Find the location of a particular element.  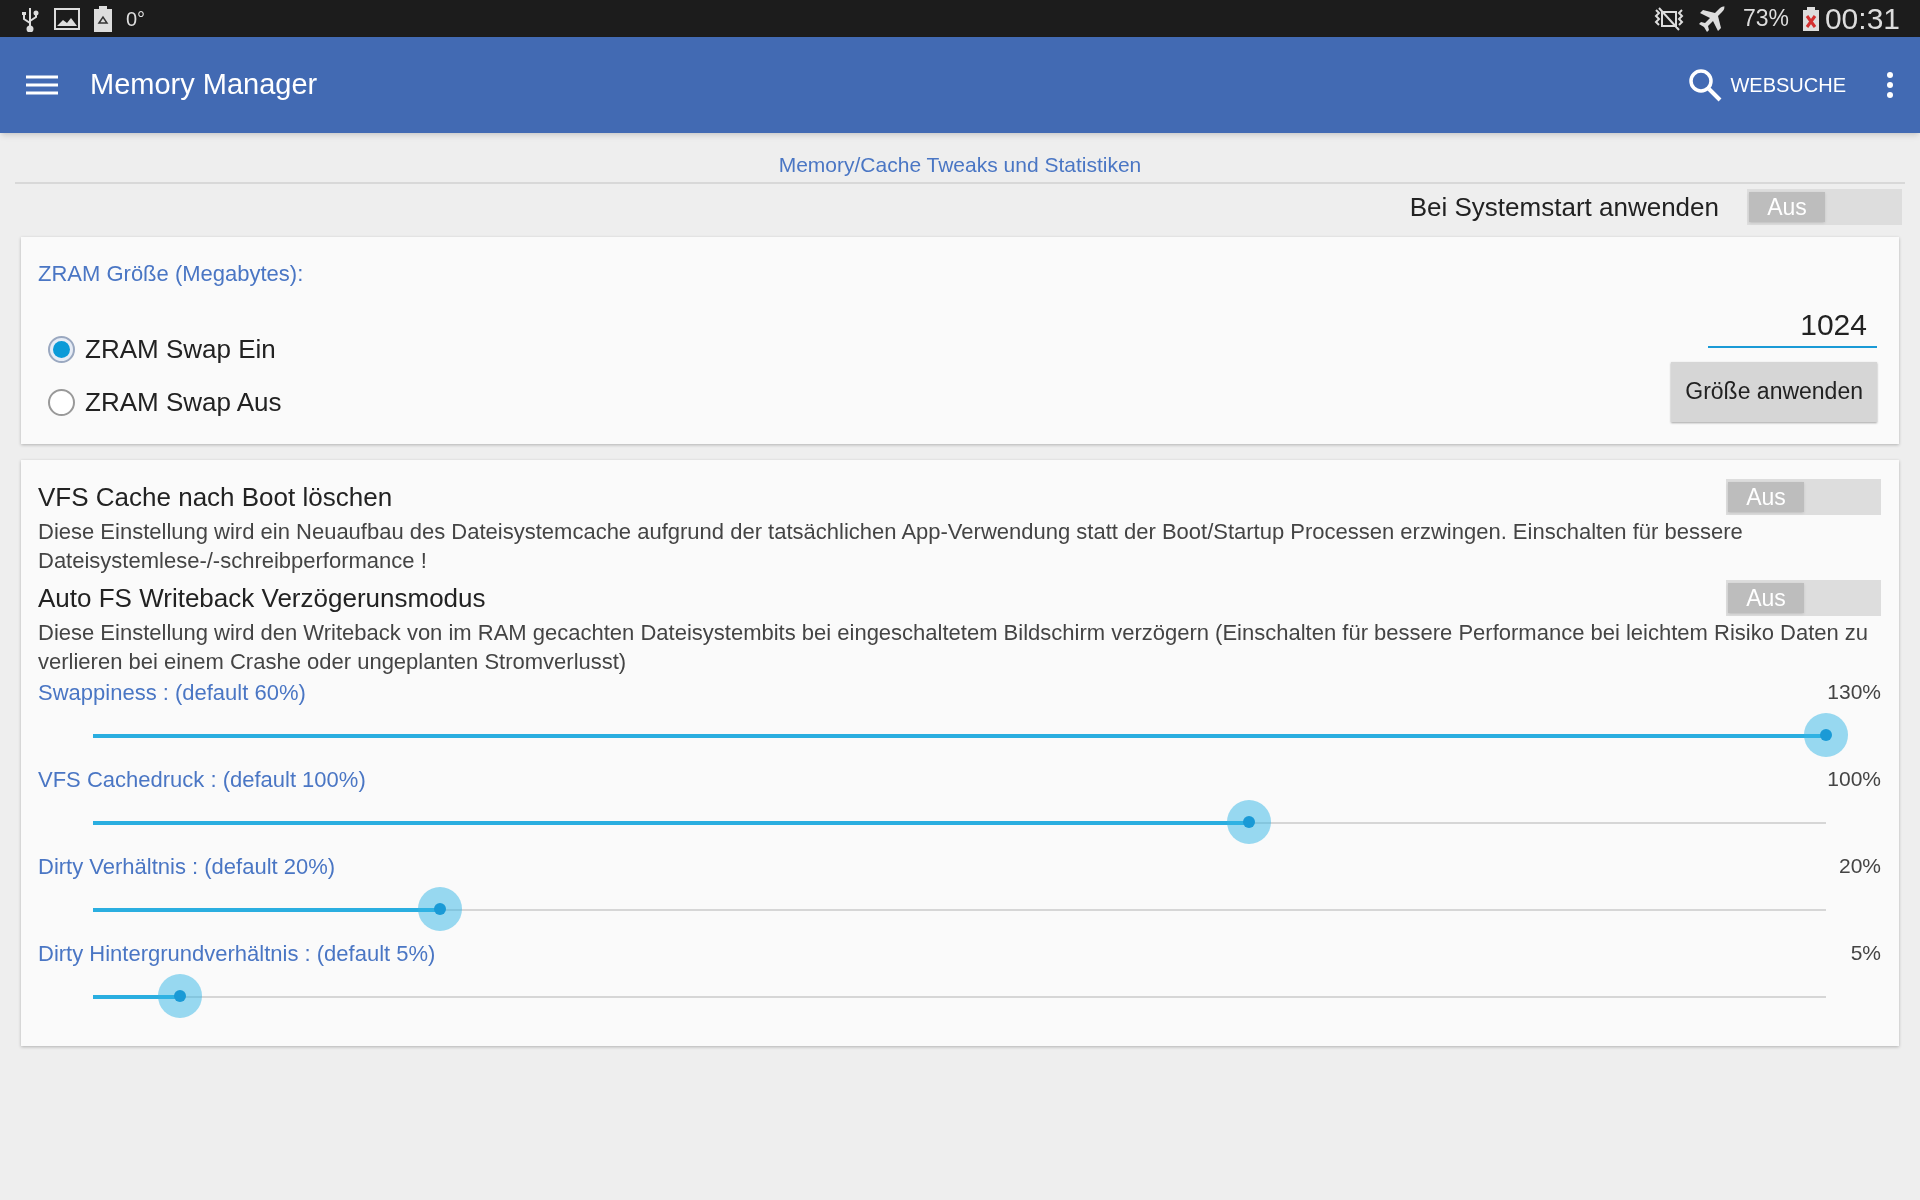

radio-label: ZRAM Swap Ein is located at coordinates (180, 349).